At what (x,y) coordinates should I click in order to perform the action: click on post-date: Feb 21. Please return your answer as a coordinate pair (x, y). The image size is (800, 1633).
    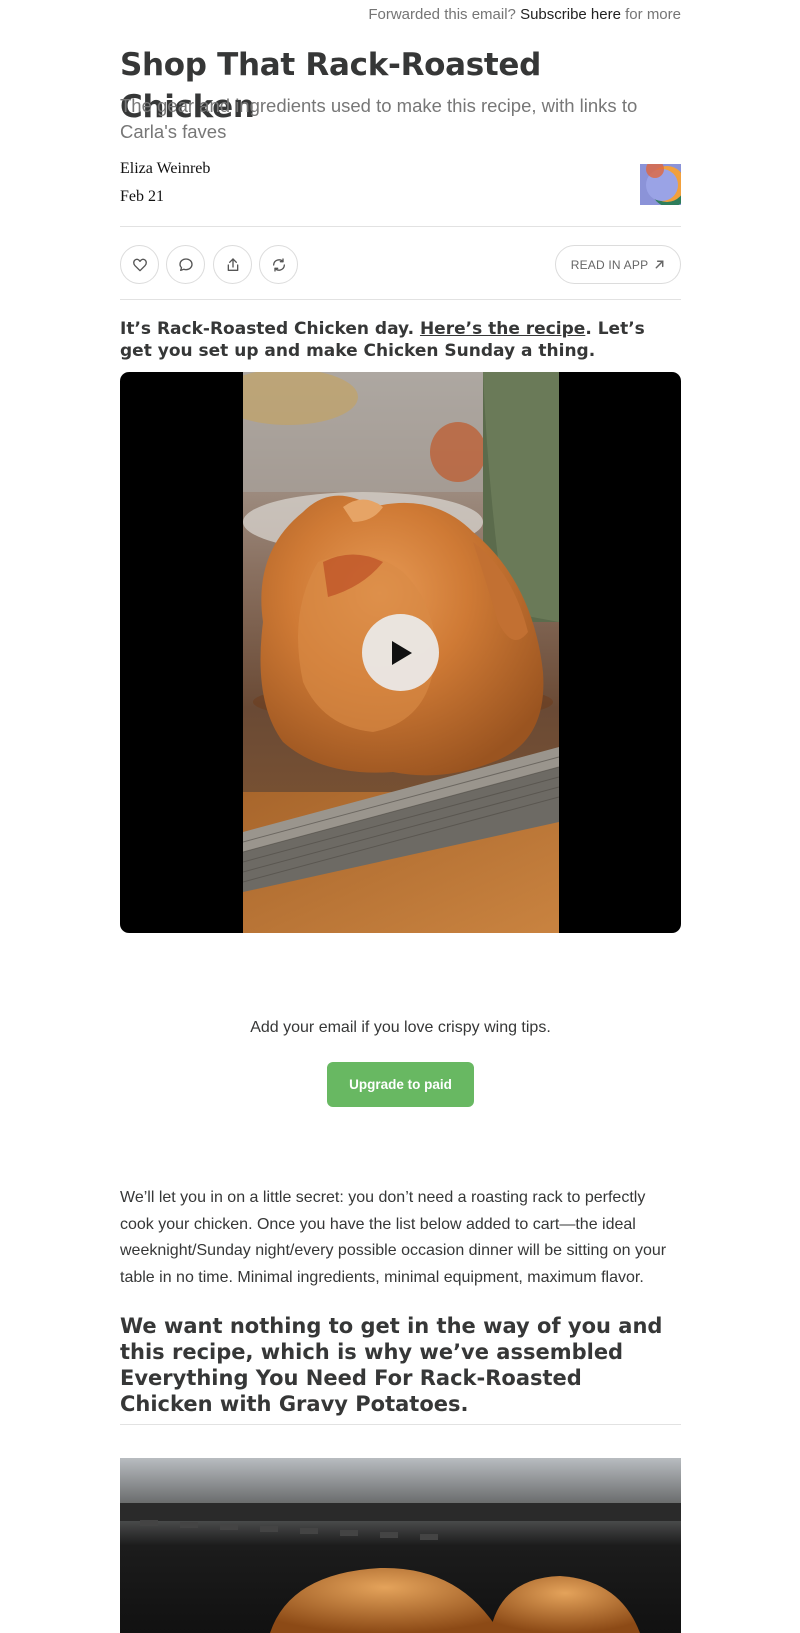
    Looking at the image, I should click on (142, 196).